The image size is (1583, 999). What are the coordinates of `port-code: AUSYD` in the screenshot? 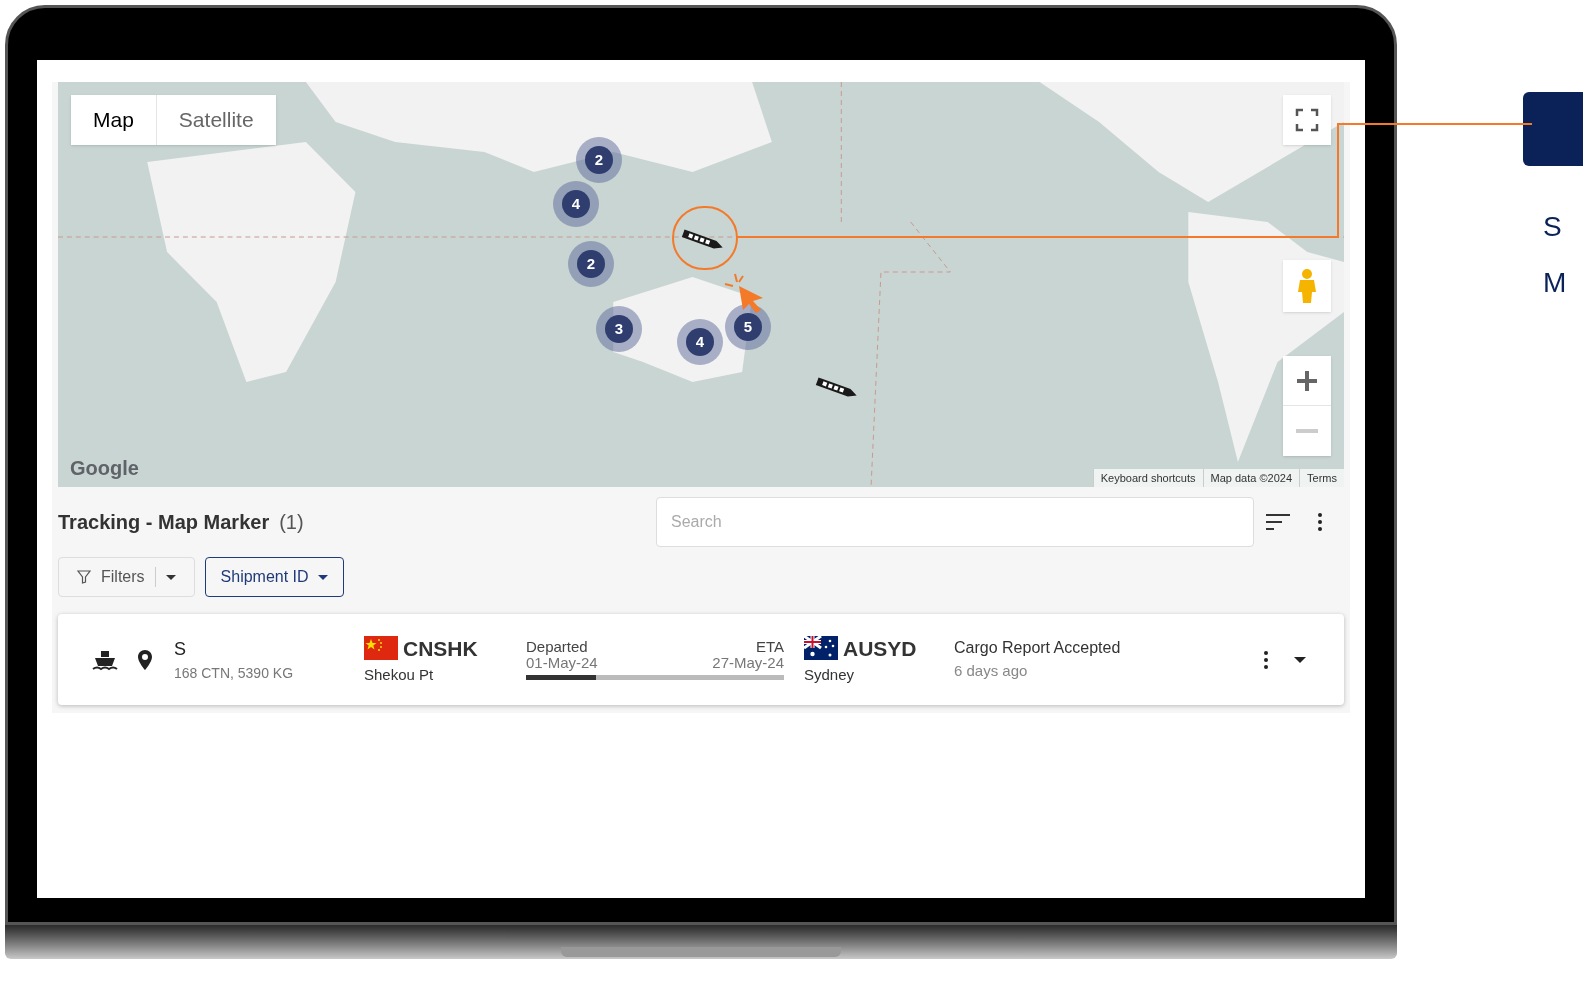 It's located at (880, 648).